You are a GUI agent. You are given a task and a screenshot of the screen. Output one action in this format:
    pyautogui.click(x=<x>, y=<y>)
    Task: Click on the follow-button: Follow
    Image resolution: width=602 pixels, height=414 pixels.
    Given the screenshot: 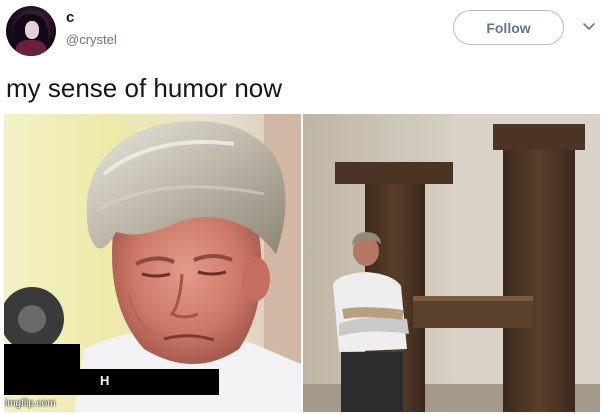 What is the action you would take?
    pyautogui.click(x=508, y=27)
    